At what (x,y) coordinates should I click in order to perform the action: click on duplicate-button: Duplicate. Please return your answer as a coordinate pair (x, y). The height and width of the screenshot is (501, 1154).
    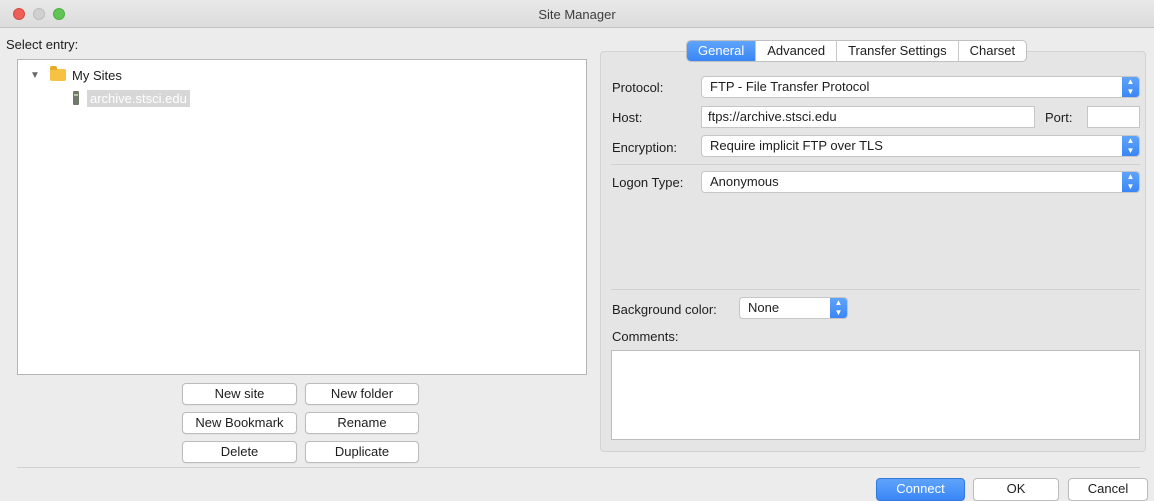
    Looking at the image, I should click on (362, 452).